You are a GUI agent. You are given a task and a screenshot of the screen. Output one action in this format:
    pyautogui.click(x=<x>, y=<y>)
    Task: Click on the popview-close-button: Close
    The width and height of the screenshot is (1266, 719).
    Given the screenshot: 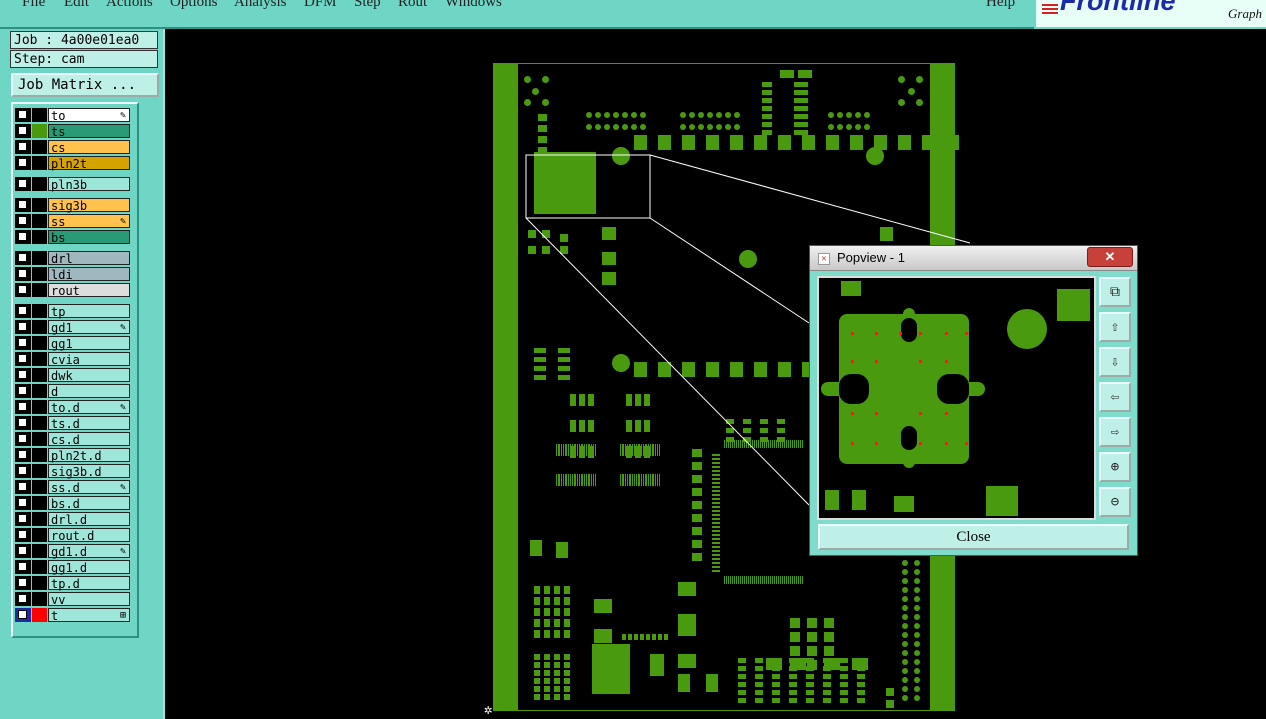 What is the action you would take?
    pyautogui.click(x=973, y=537)
    